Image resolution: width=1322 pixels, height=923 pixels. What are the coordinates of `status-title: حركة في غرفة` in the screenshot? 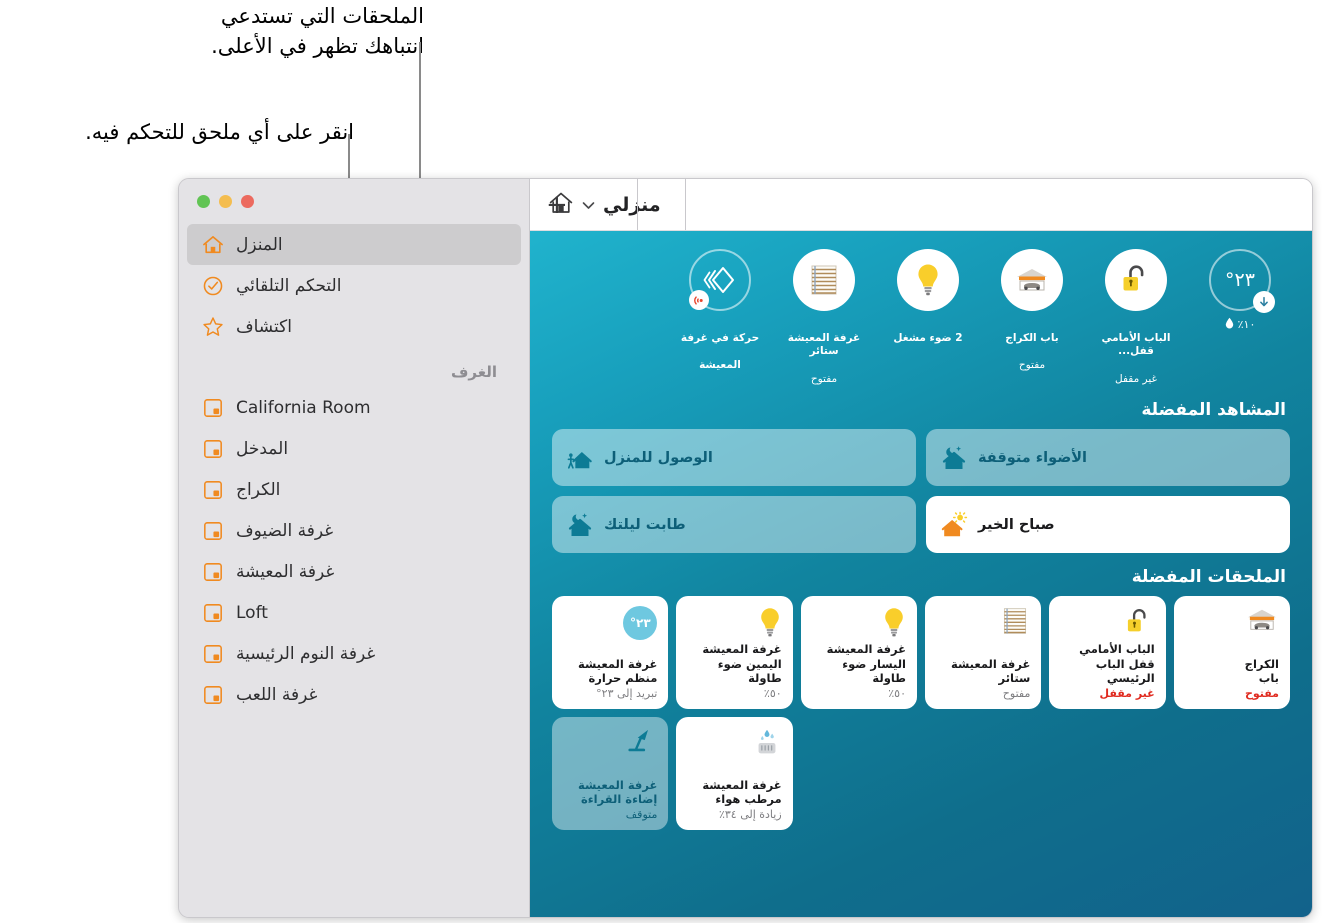 It's located at (720, 337).